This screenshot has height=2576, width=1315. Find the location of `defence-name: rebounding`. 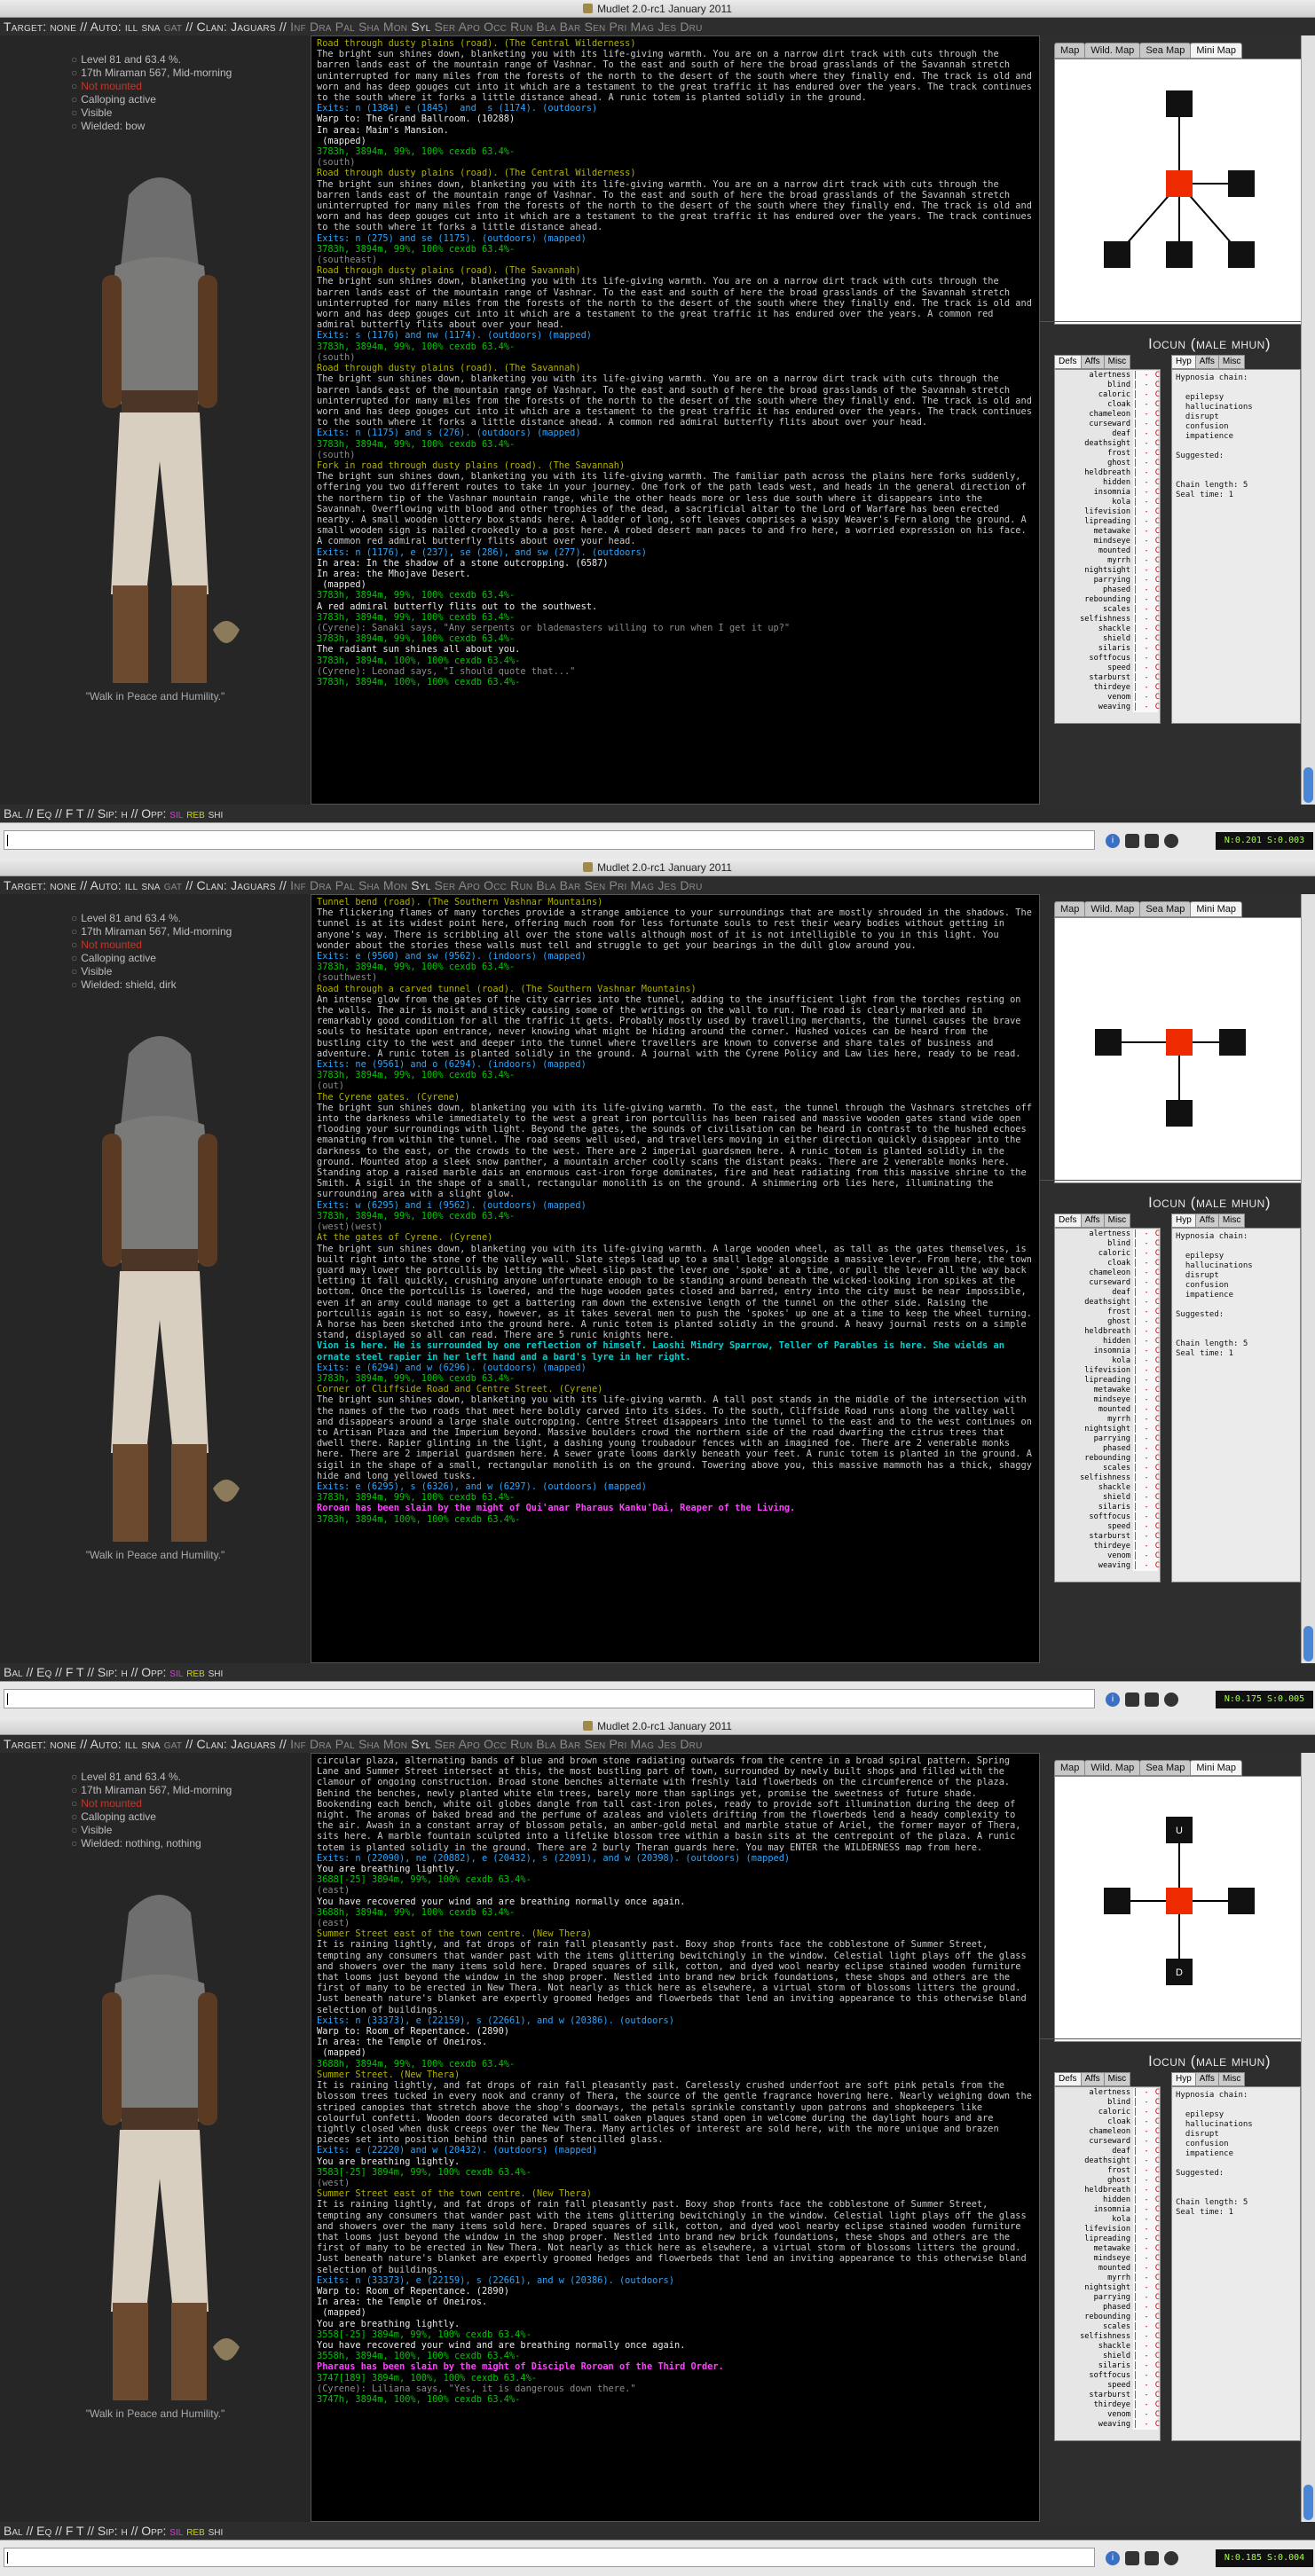

defence-name: rebounding is located at coordinates (1107, 1458).